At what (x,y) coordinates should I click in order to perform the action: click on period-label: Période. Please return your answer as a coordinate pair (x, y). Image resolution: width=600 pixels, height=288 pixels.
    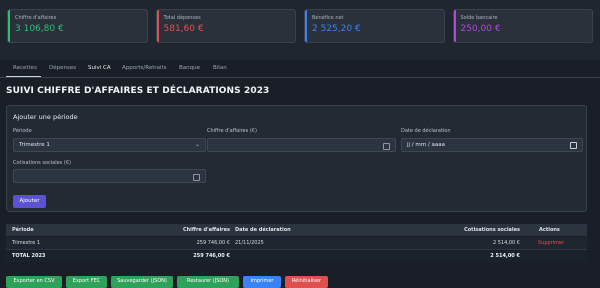
    Looking at the image, I should click on (22, 131).